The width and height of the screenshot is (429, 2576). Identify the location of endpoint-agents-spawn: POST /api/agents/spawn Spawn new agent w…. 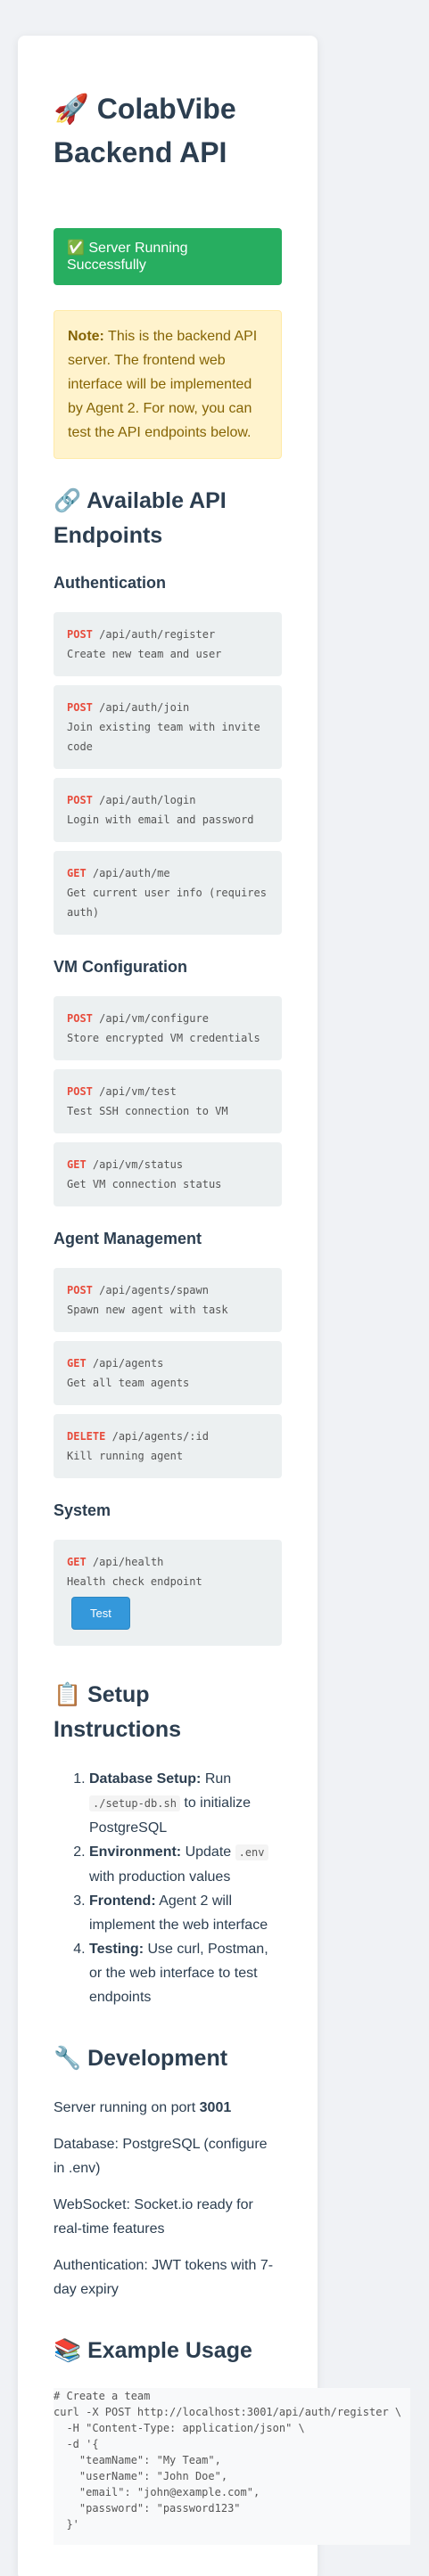
(168, 1300).